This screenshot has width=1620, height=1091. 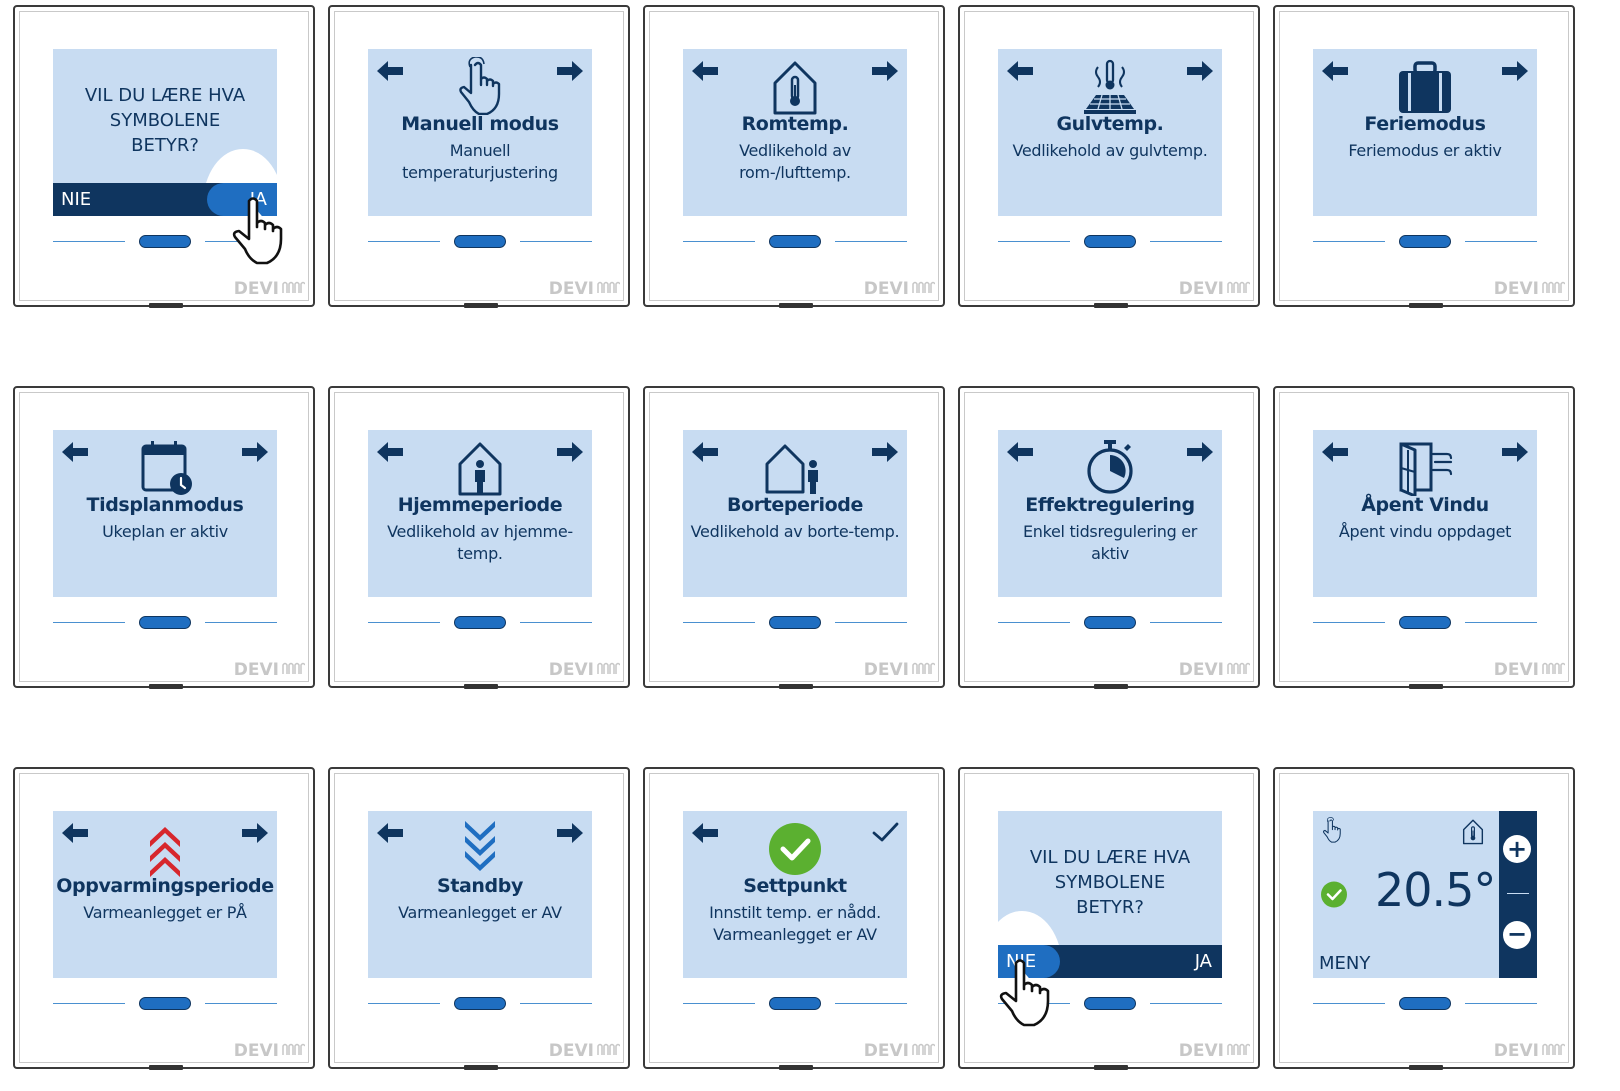 What do you see at coordinates (165, 505) in the screenshot?
I see `mode-title: Tidsplanmodus` at bounding box center [165, 505].